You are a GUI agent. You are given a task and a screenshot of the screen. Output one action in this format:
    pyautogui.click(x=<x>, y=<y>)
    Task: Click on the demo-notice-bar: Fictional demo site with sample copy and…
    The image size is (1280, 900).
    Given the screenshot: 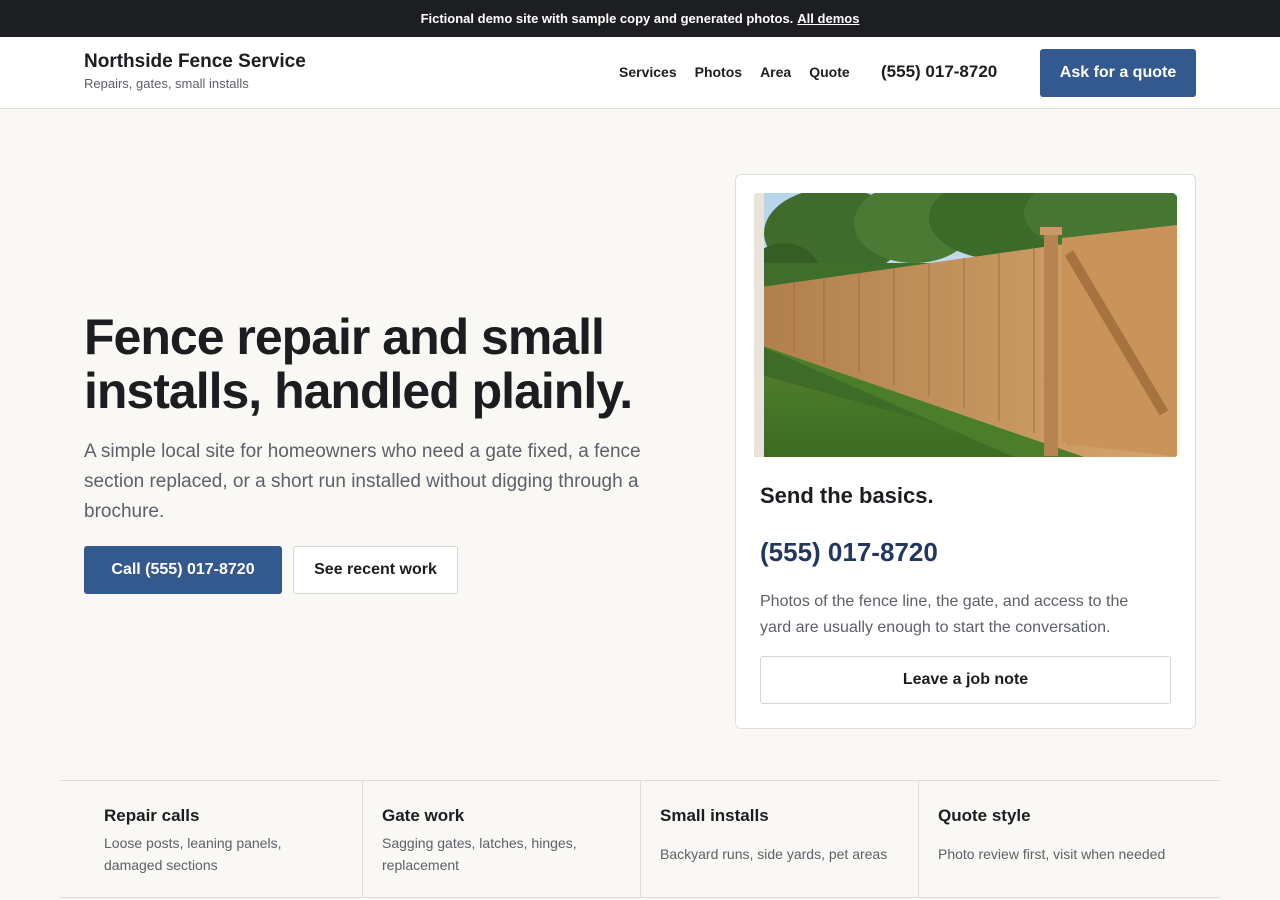 What is the action you would take?
    pyautogui.click(x=640, y=18)
    